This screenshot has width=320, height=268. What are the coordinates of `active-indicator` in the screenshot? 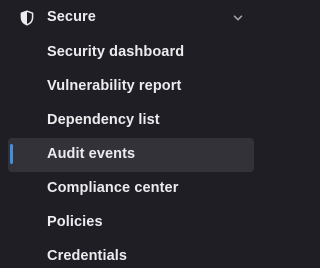 It's located at (11, 154).